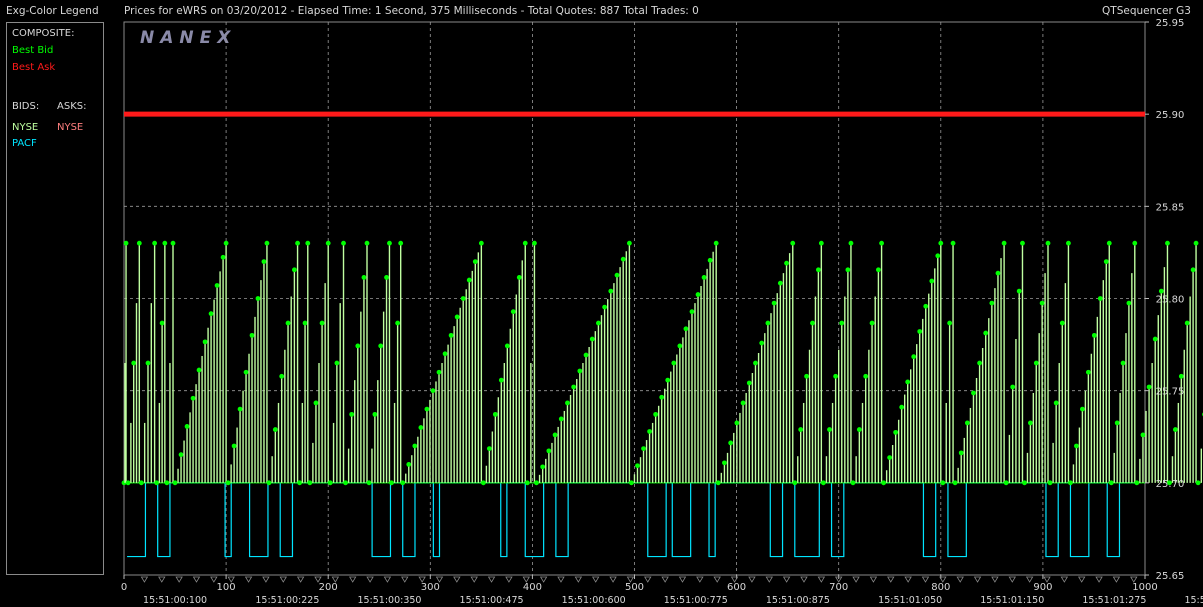 This screenshot has width=1203, height=607. I want to click on y-axis-ticks: 25.95 25.90 25.85 25.80 25.75 25.70 25.65, so click(1164, 300).